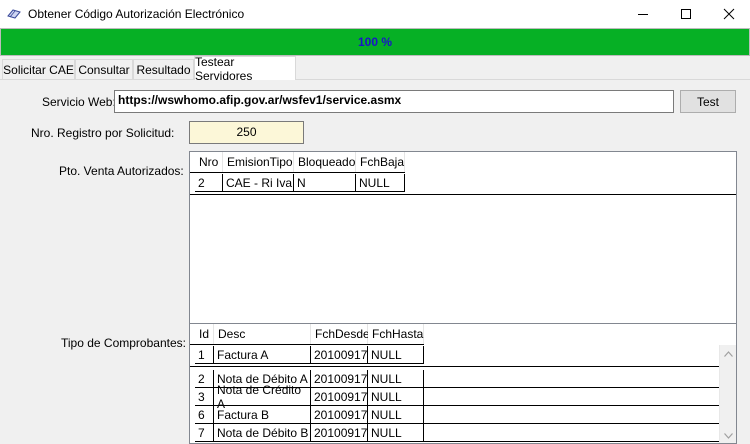 The height and width of the screenshot is (444, 750). Describe the element at coordinates (79, 102) in the screenshot. I see `service-label: Servicio Web:` at that location.